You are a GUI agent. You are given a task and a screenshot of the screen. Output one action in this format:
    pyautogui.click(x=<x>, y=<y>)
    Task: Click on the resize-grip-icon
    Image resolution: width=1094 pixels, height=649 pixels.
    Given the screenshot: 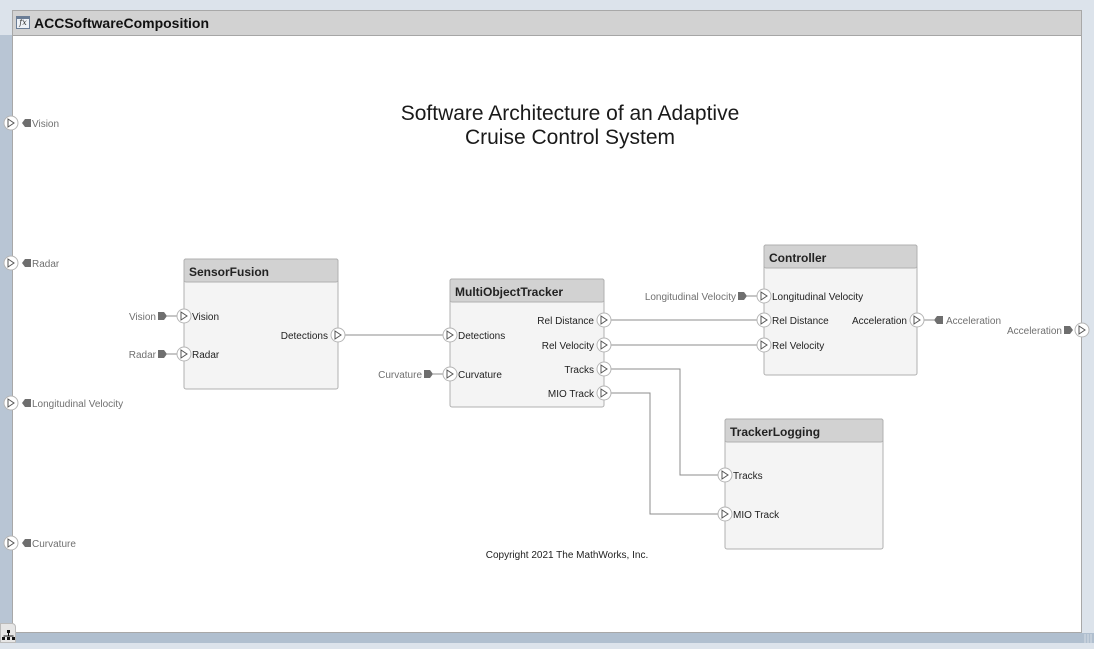 What is the action you would take?
    pyautogui.click(x=1088, y=638)
    